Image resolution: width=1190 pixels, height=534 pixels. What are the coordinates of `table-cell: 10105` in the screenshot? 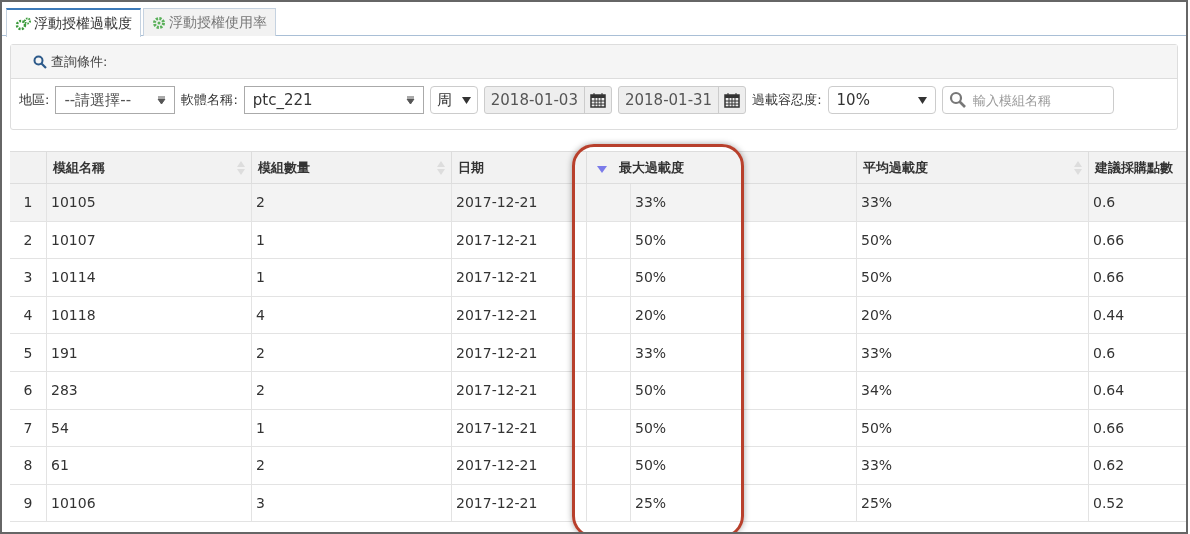 It's located at (148, 202).